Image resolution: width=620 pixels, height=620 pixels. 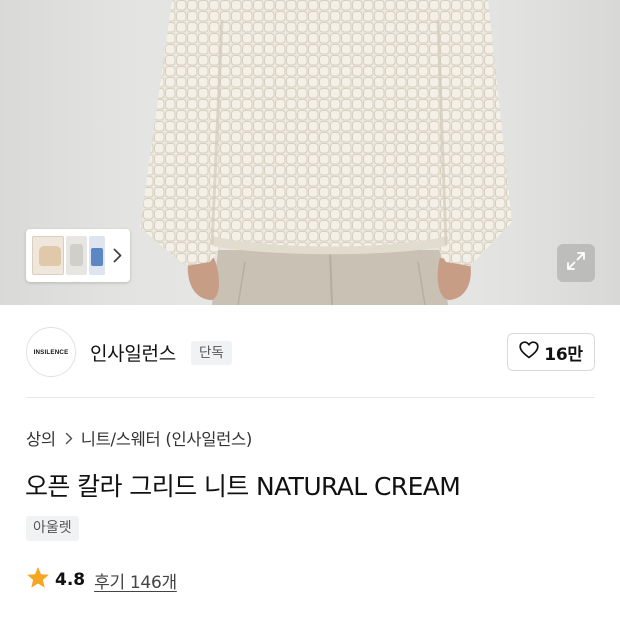 What do you see at coordinates (529, 352) in the screenshot?
I see `heart-outline-icon` at bounding box center [529, 352].